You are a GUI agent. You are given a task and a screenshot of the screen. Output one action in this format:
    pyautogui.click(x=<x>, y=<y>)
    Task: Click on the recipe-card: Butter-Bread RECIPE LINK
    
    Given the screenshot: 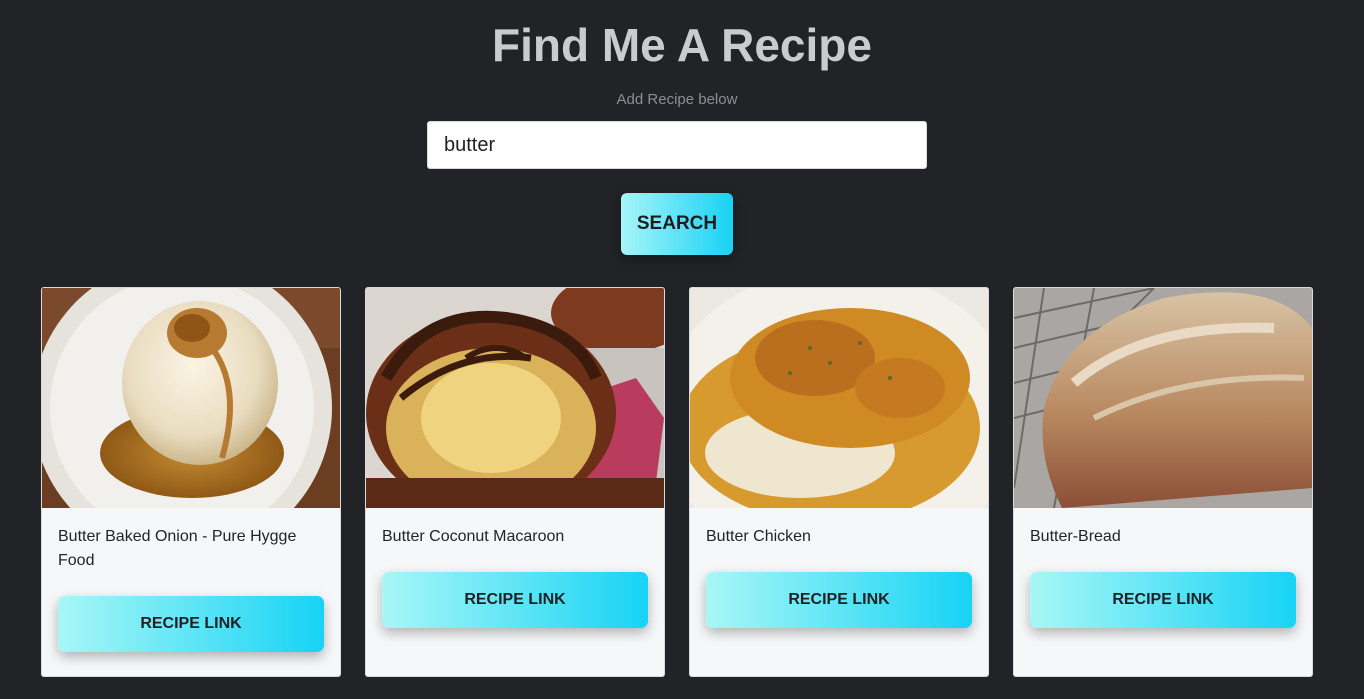 What is the action you would take?
    pyautogui.click(x=1163, y=482)
    